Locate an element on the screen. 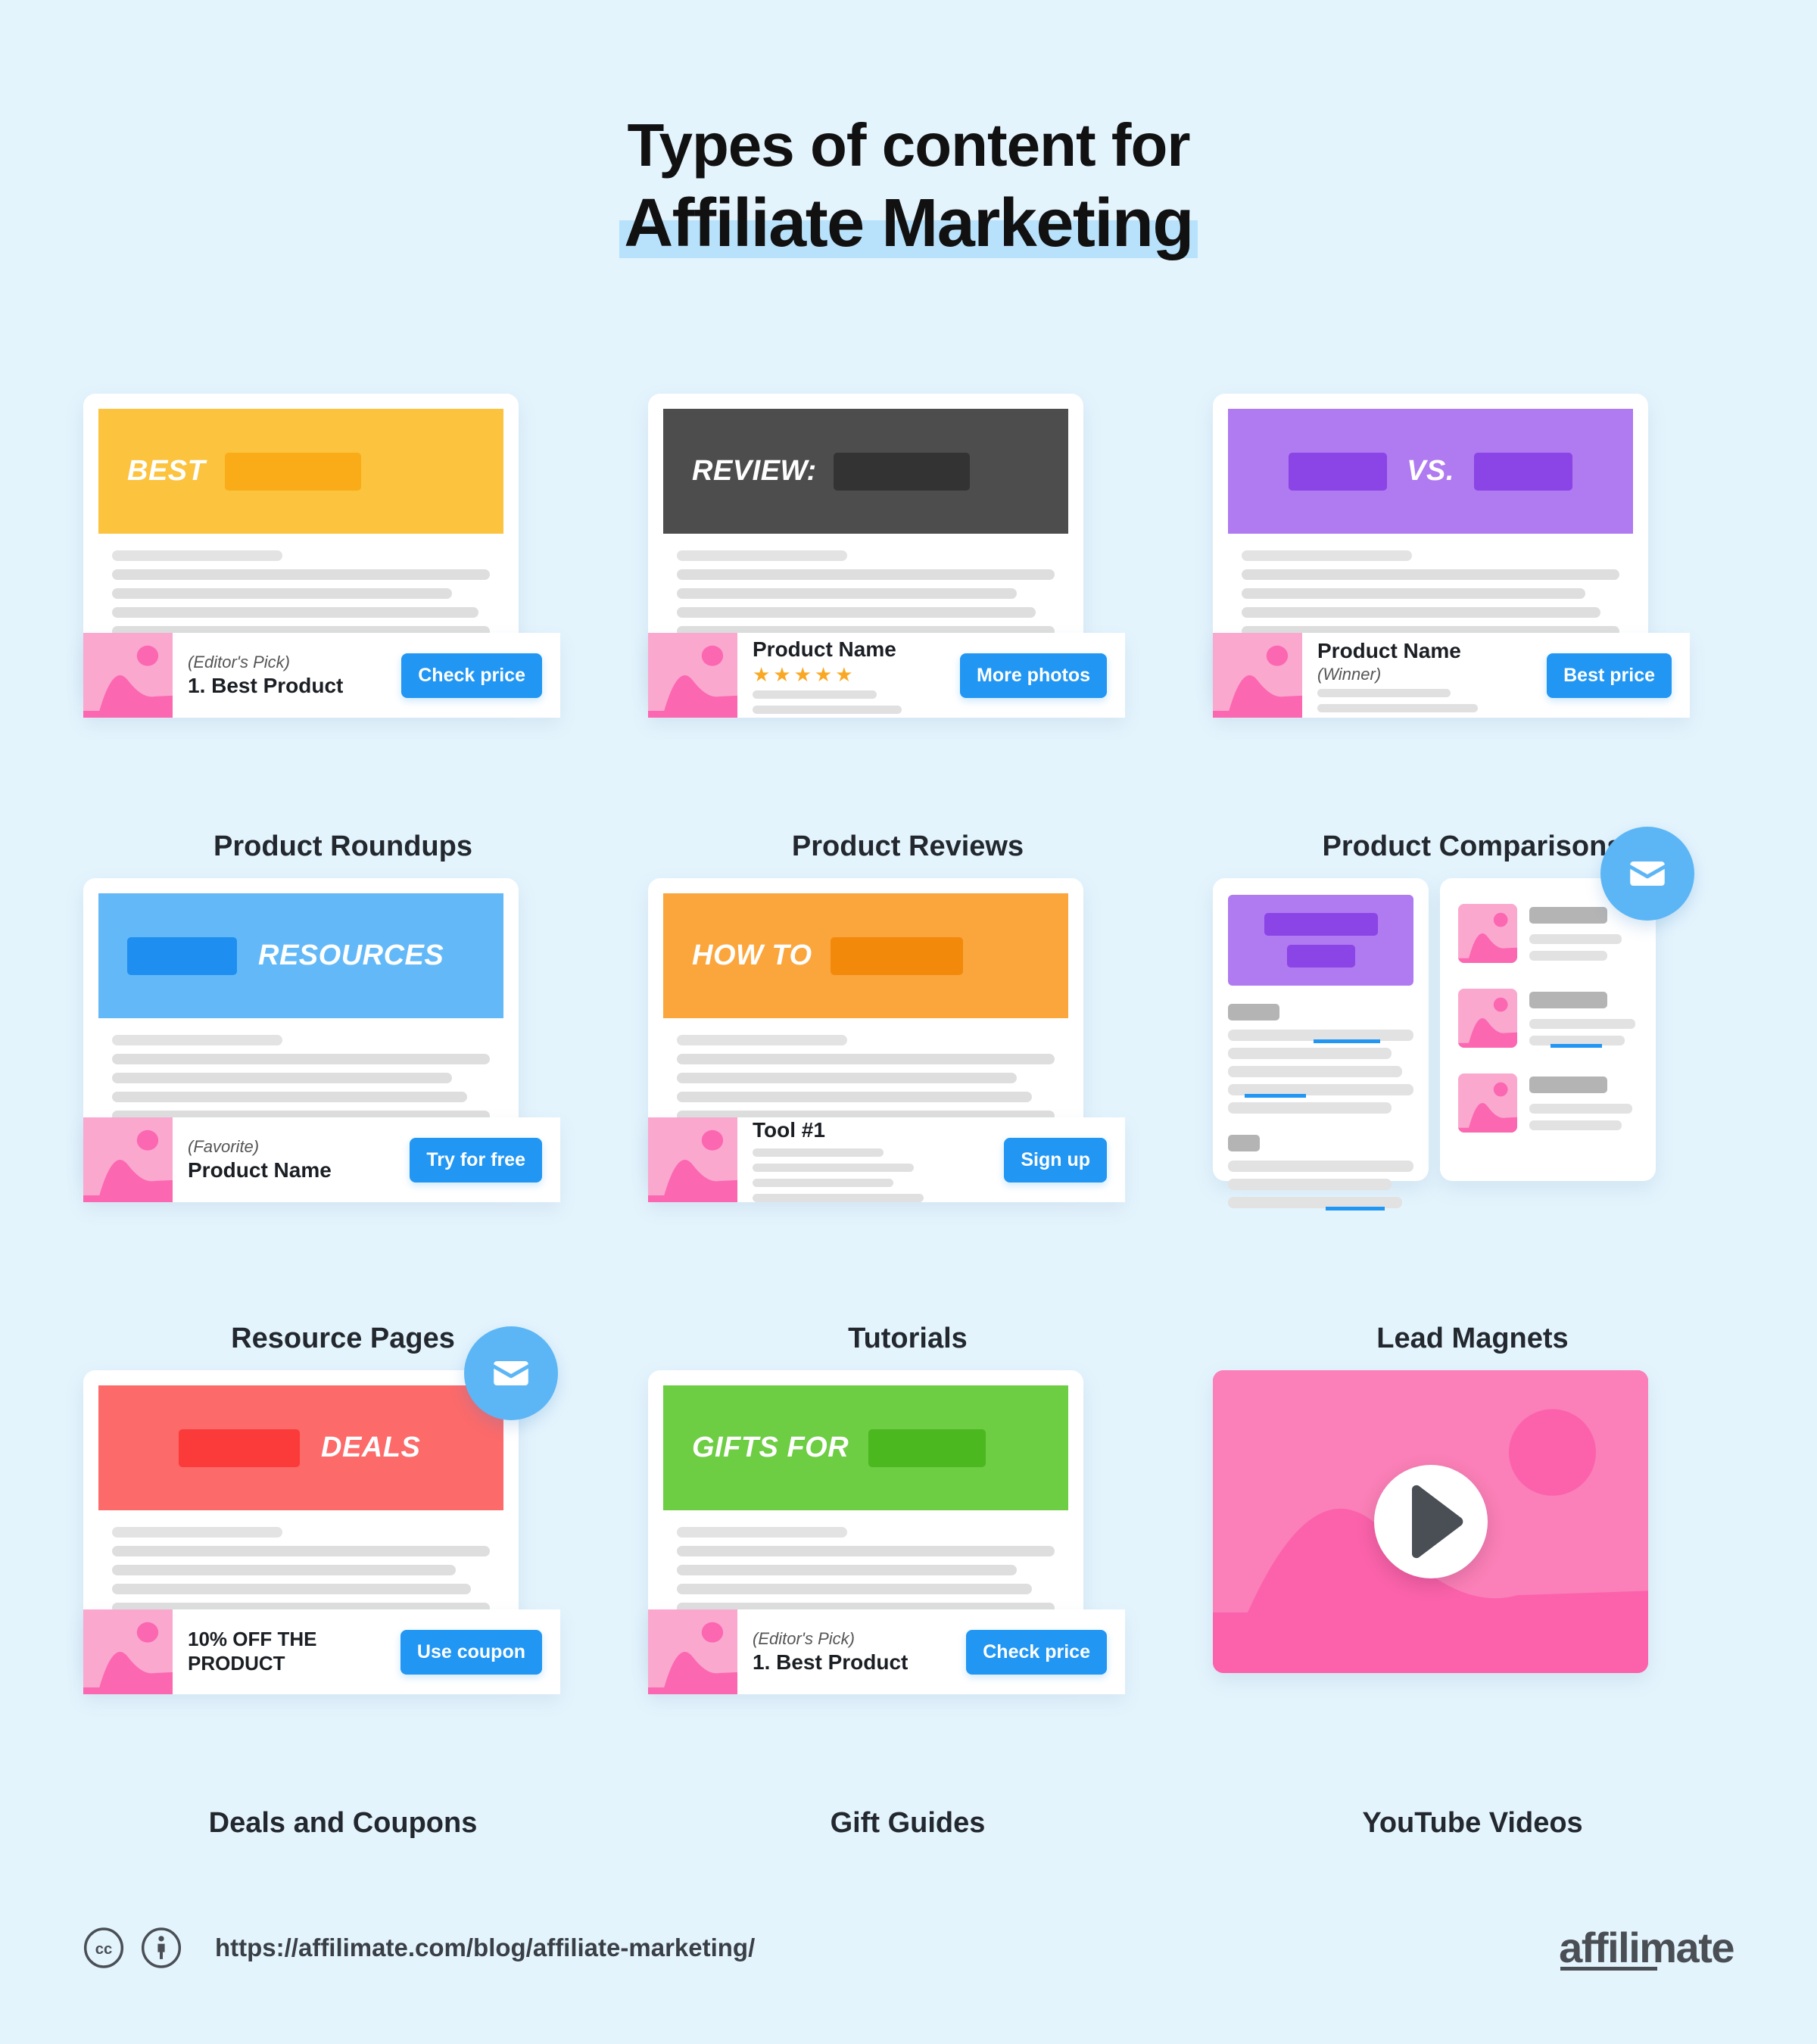  banner-label: BEST is located at coordinates (166, 471).